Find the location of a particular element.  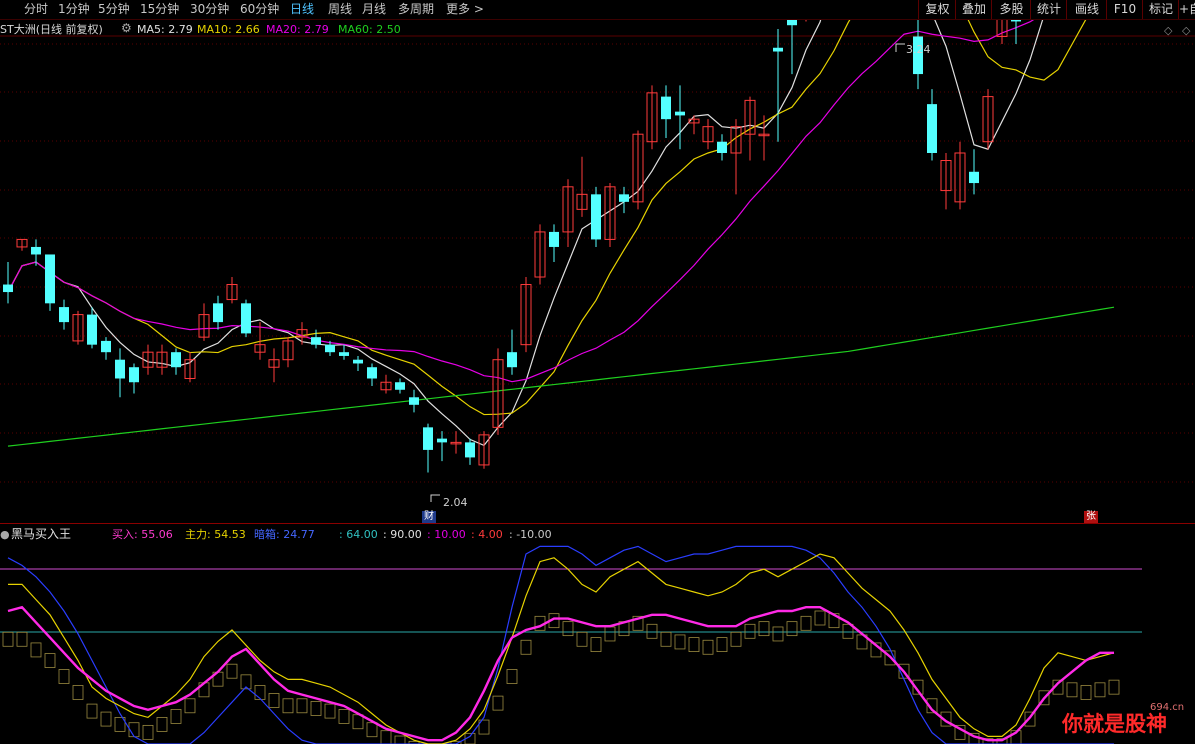

period-tab-3: 15分钟 is located at coordinates (159, 9).